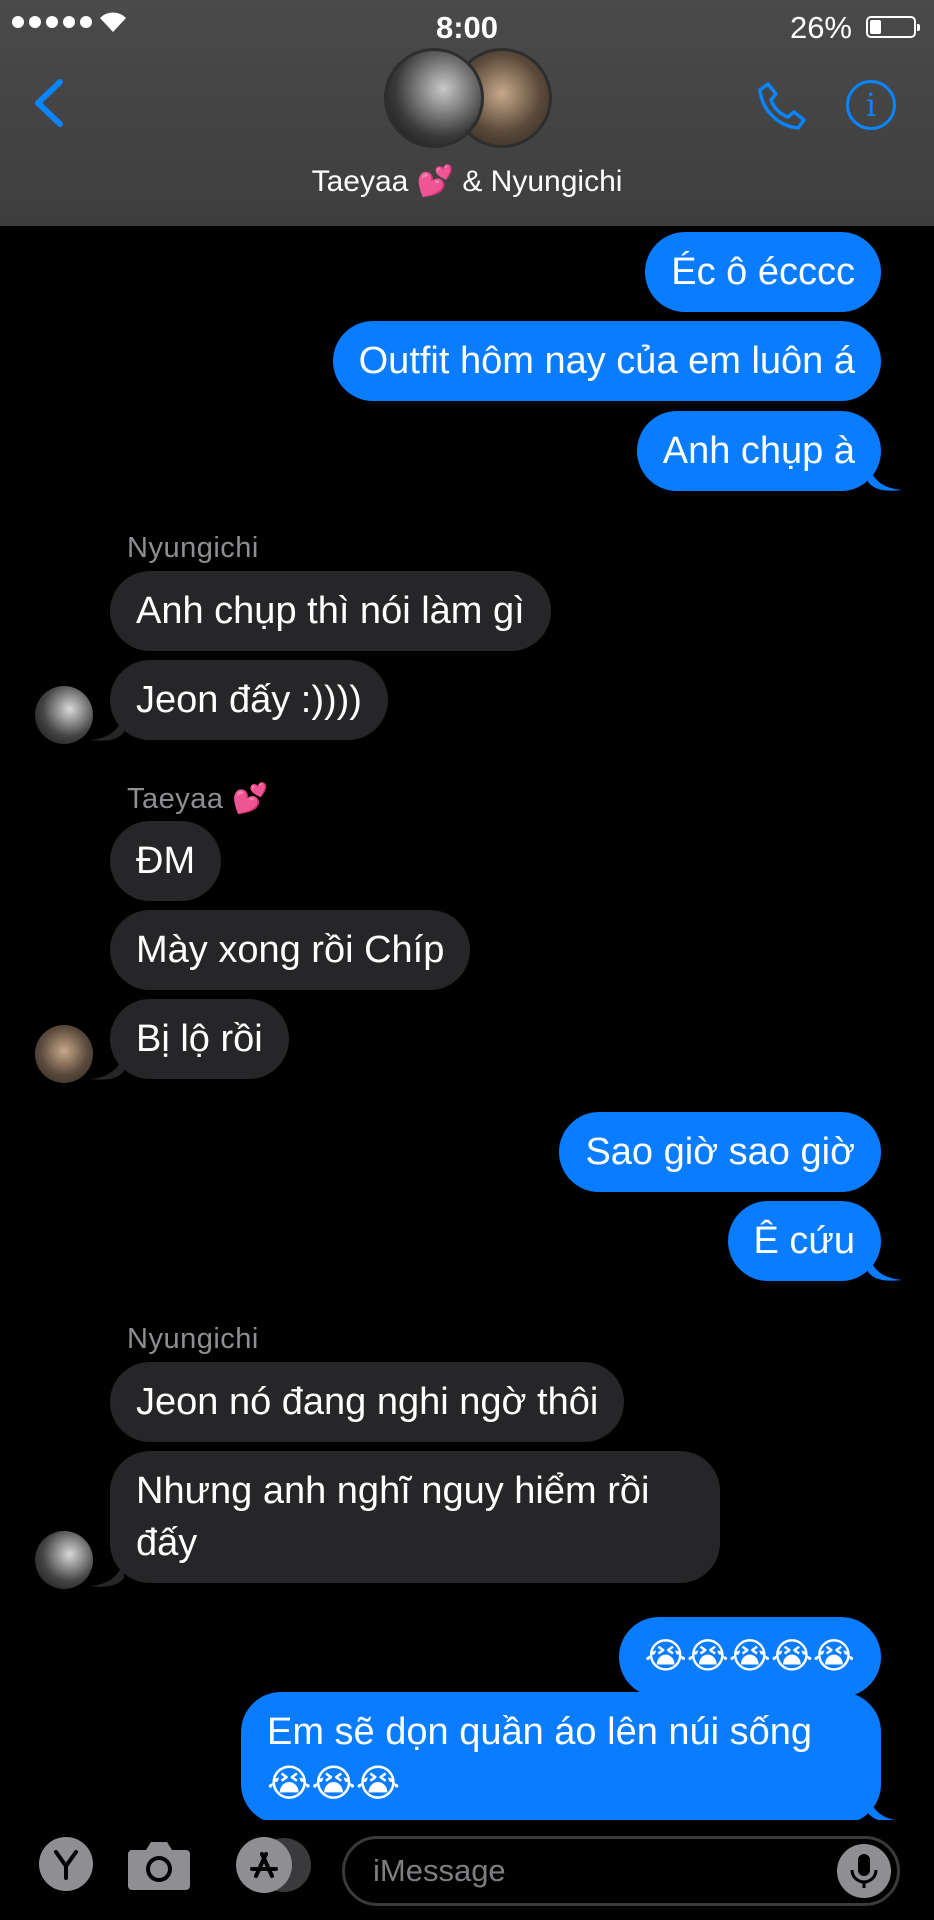 This screenshot has height=1920, width=934. I want to click on camera-icon, so click(159, 1864).